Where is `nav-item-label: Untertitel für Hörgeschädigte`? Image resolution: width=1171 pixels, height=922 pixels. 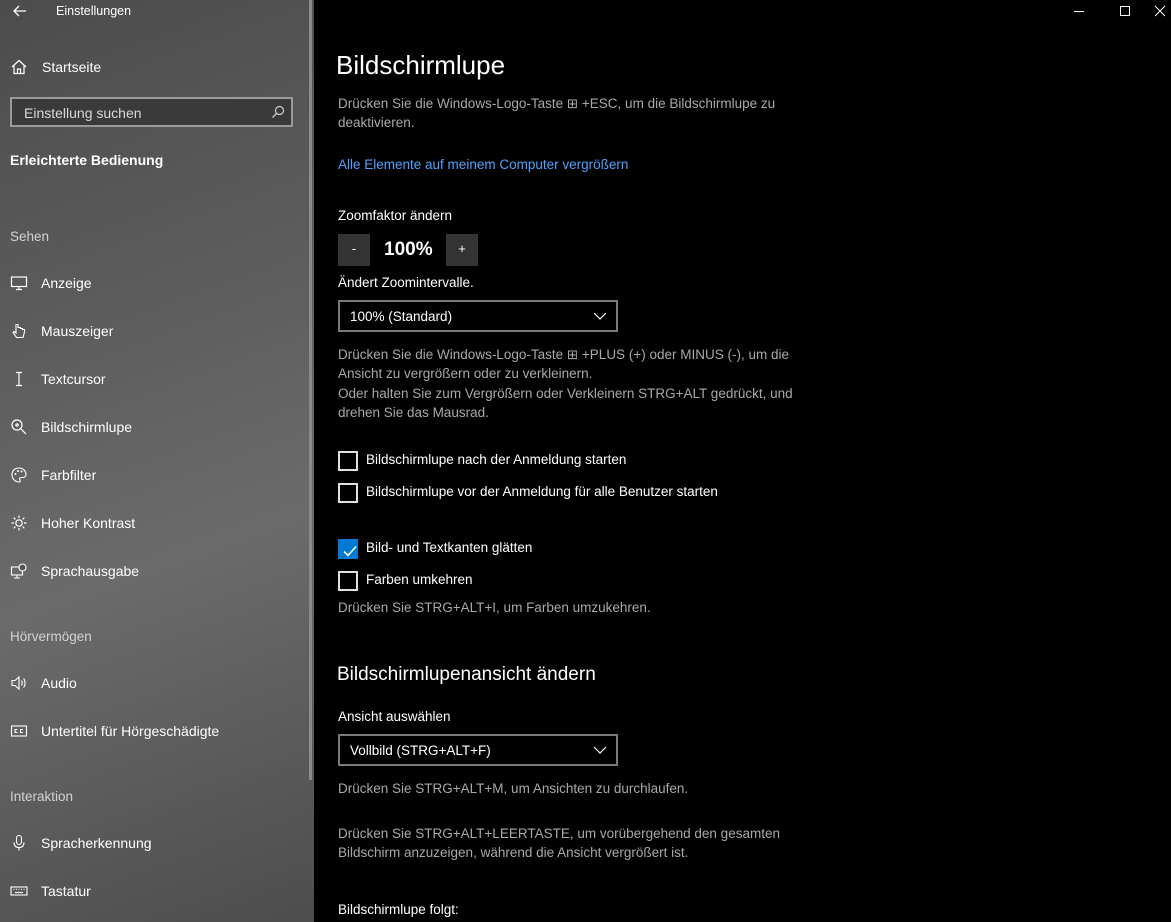
nav-item-label: Untertitel für Hörgeschädigte is located at coordinates (130, 731).